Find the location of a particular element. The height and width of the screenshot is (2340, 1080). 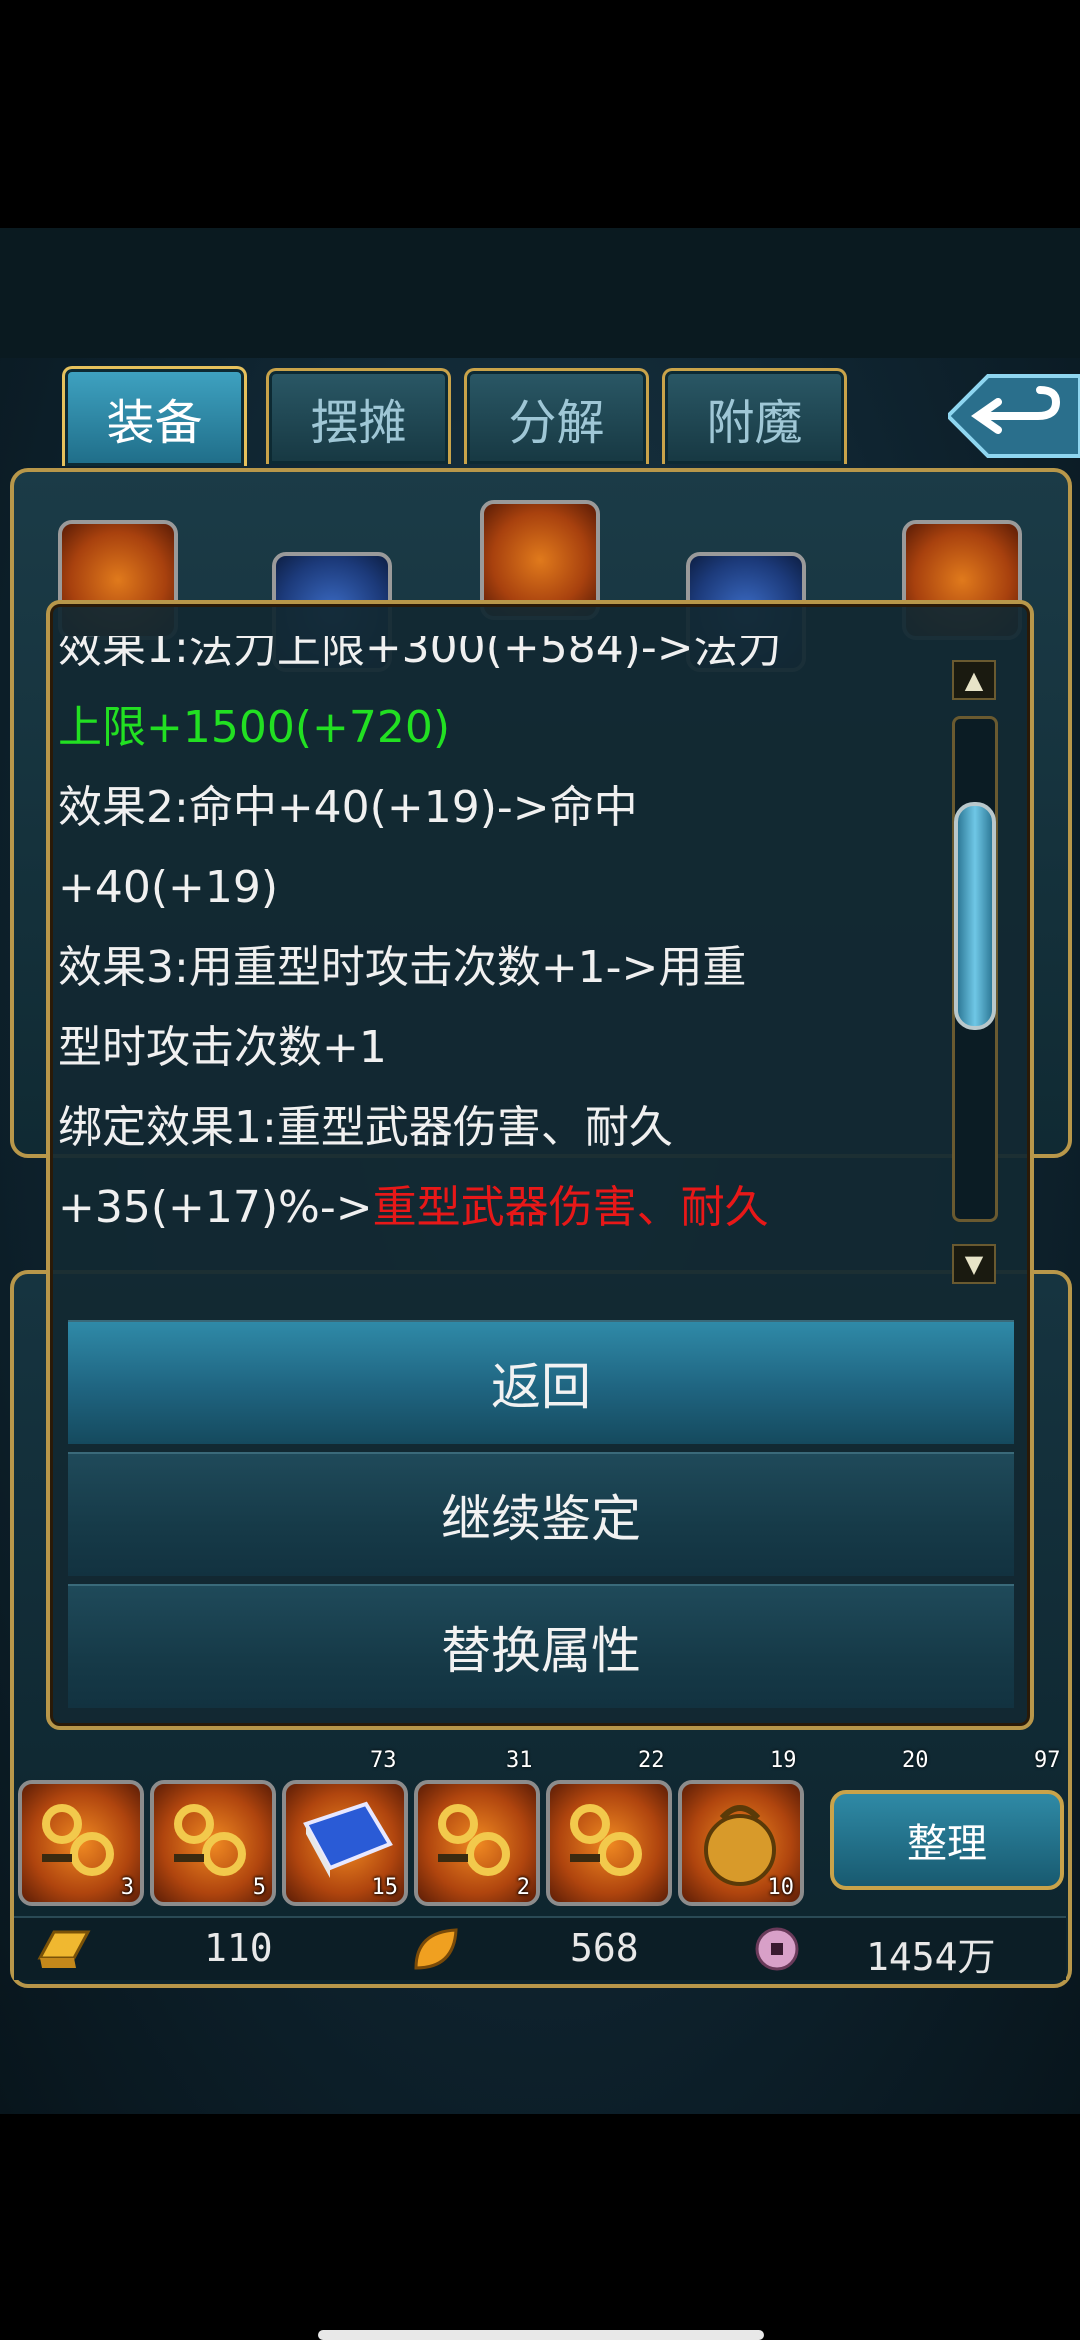

chevron-up-icon: ▲ is located at coordinates (974, 680).